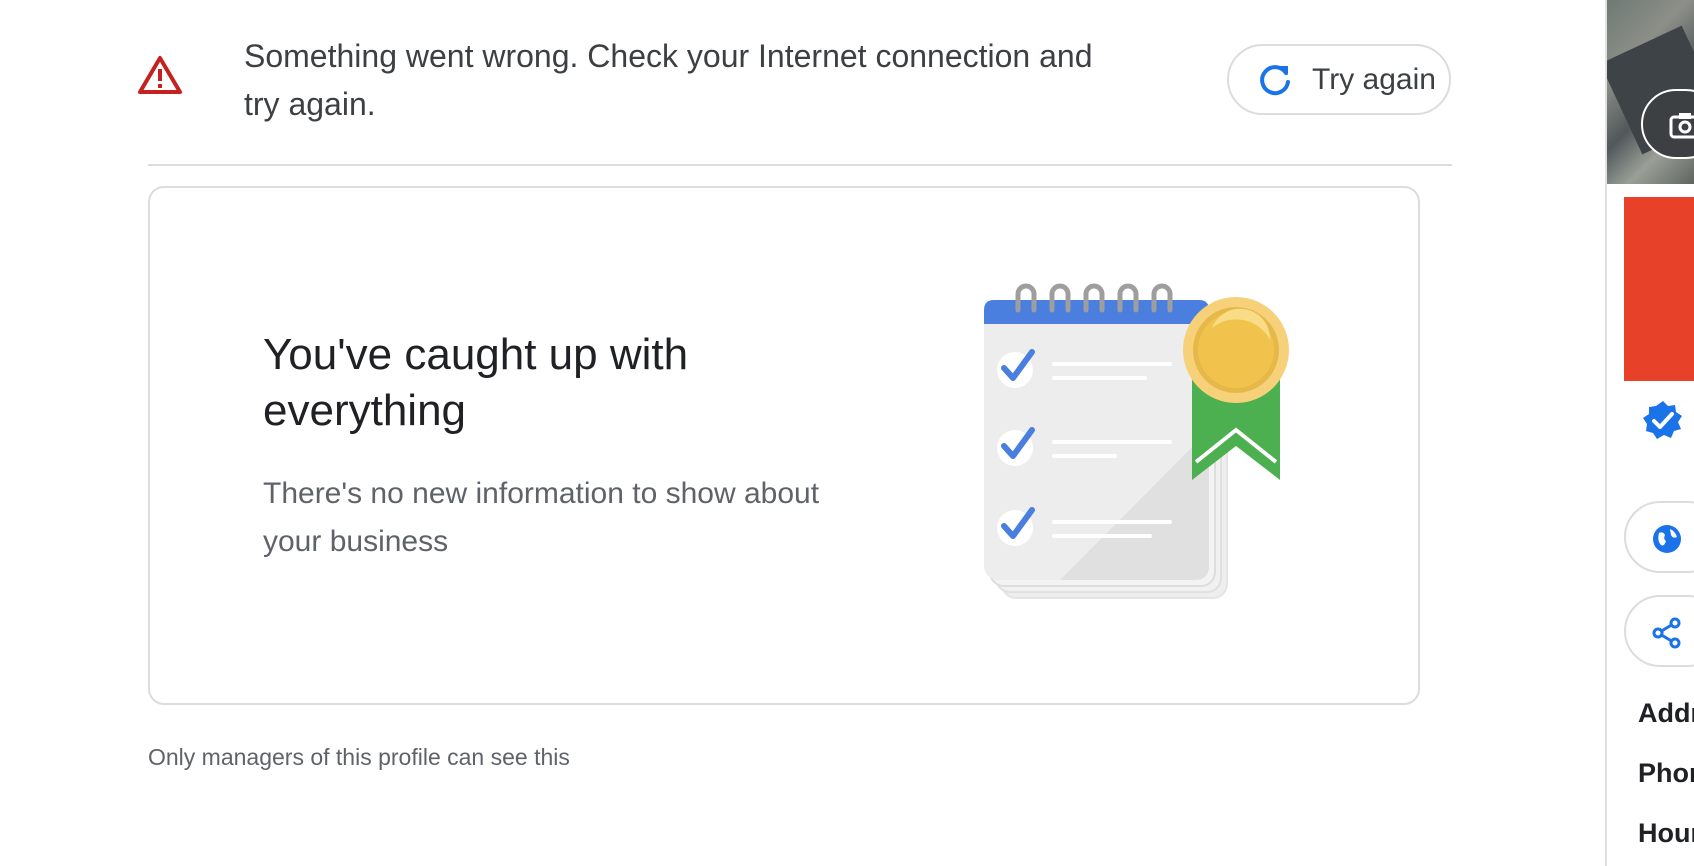 The height and width of the screenshot is (866, 1694). Describe the element at coordinates (1136, 441) in the screenshot. I see `checklist-award-illustration` at that location.